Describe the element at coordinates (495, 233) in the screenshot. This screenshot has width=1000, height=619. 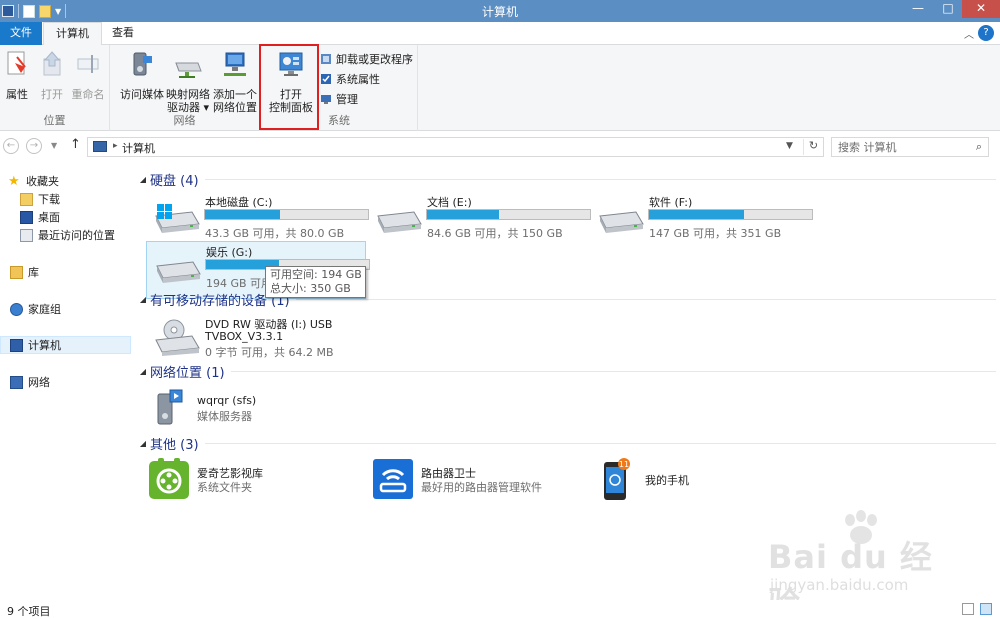
I see `drive-space: 84.6 GB 可用，共 150 GB` at that location.